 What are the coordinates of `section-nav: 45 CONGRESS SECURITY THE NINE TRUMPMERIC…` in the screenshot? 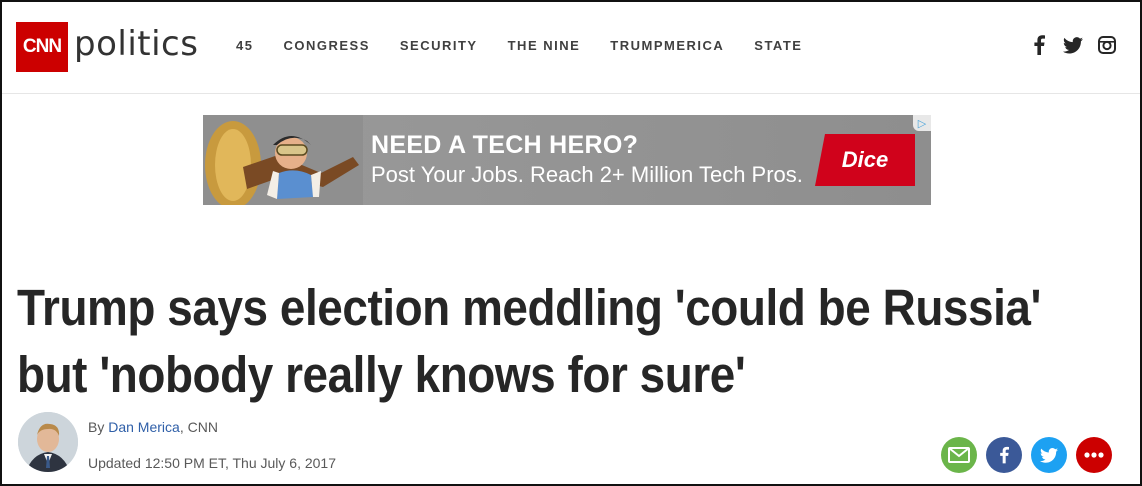 It's located at (534, 45).